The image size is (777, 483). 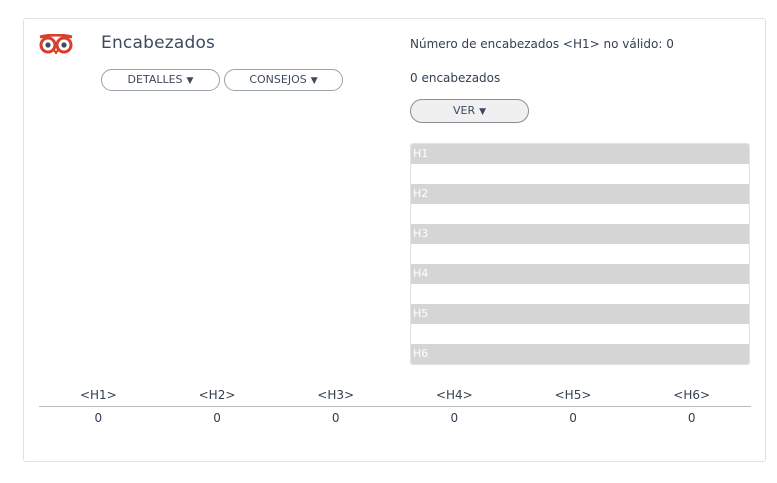 What do you see at coordinates (395, 418) in the screenshot?
I see `stats-value-row: 0 0 0 0 0 0` at bounding box center [395, 418].